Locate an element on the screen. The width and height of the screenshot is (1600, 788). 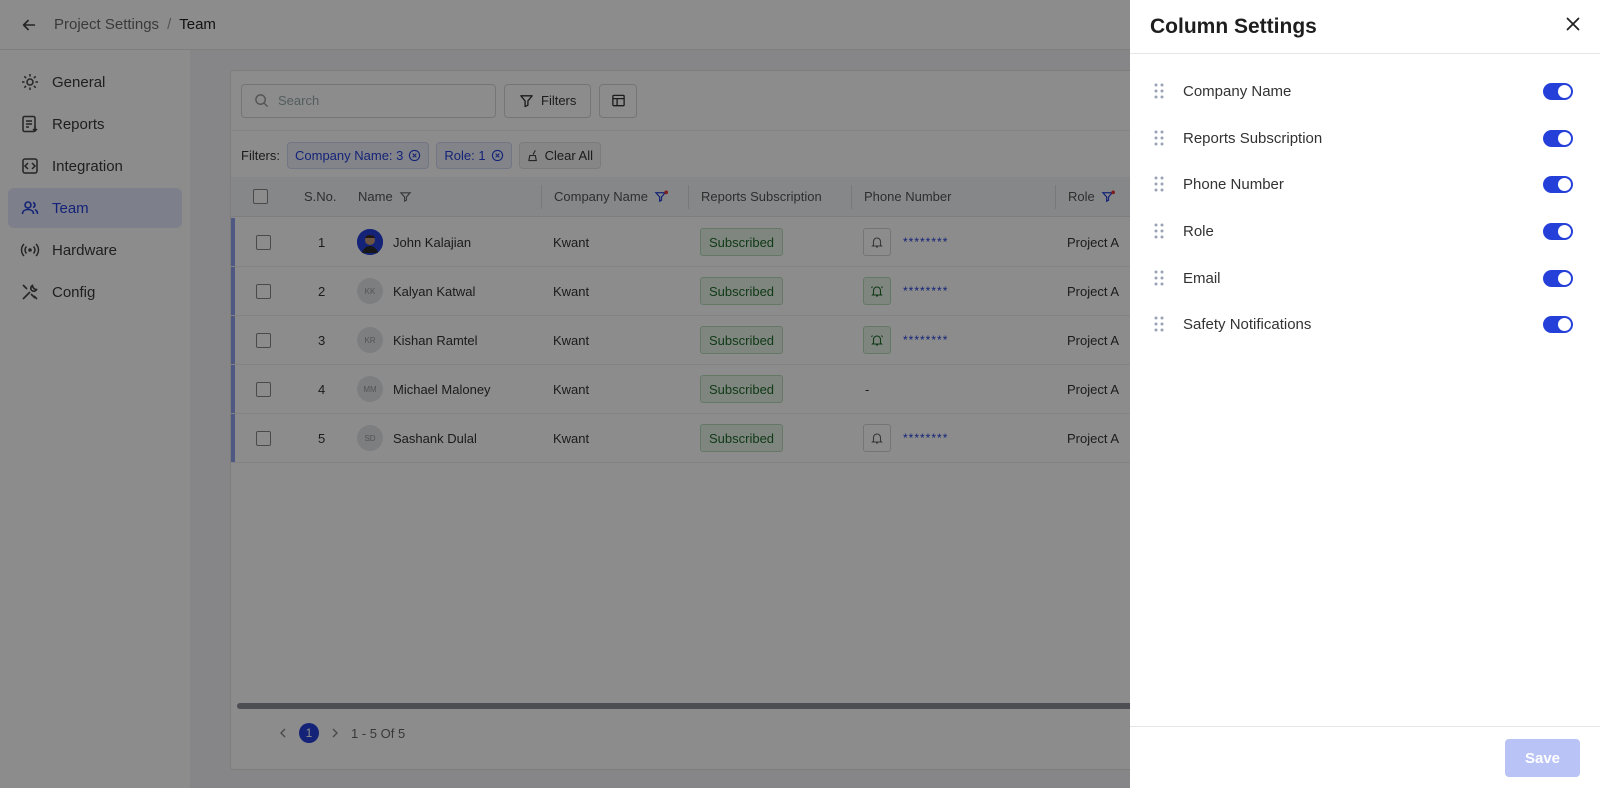
column-setting-email: Email is located at coordinates (1365, 278).